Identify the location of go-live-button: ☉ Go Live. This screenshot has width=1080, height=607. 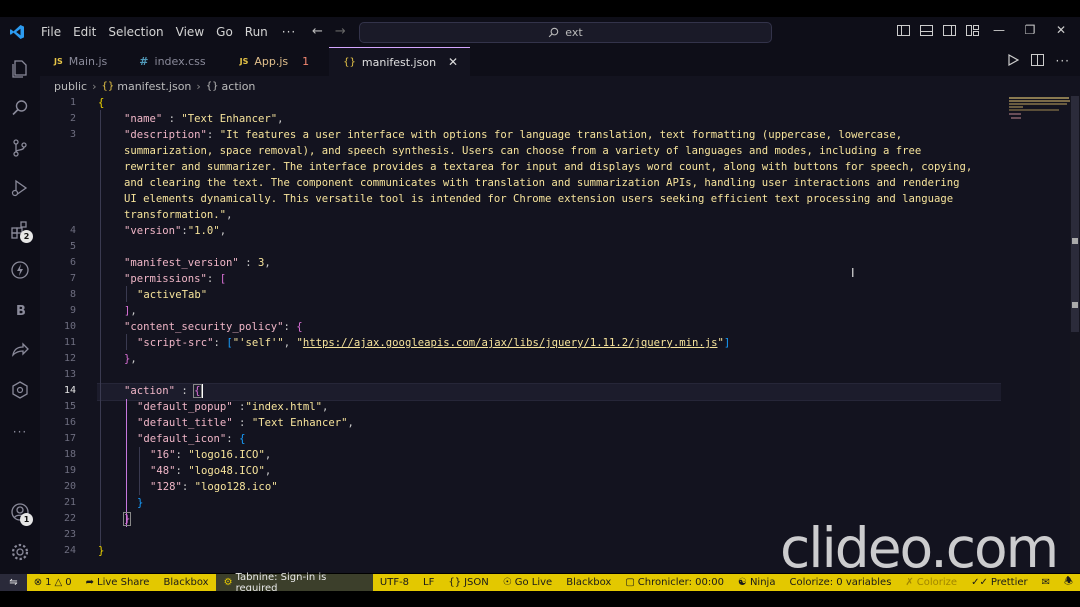
(527, 582).